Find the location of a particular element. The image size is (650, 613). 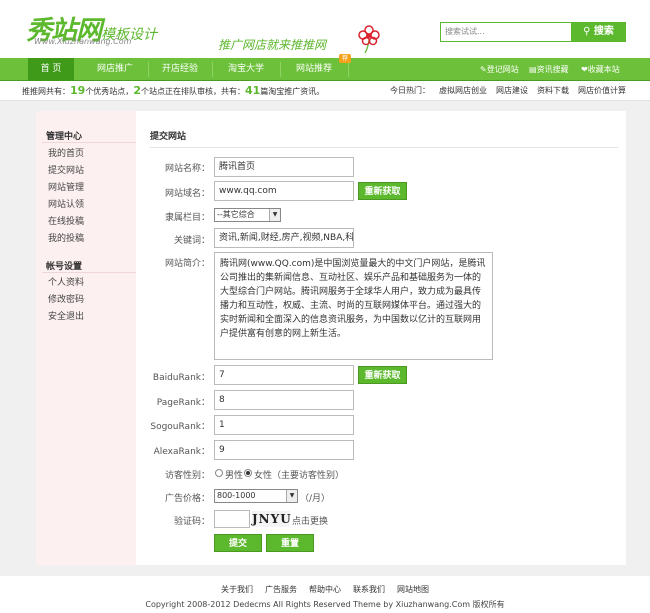

reset-button: 重置 is located at coordinates (290, 543).